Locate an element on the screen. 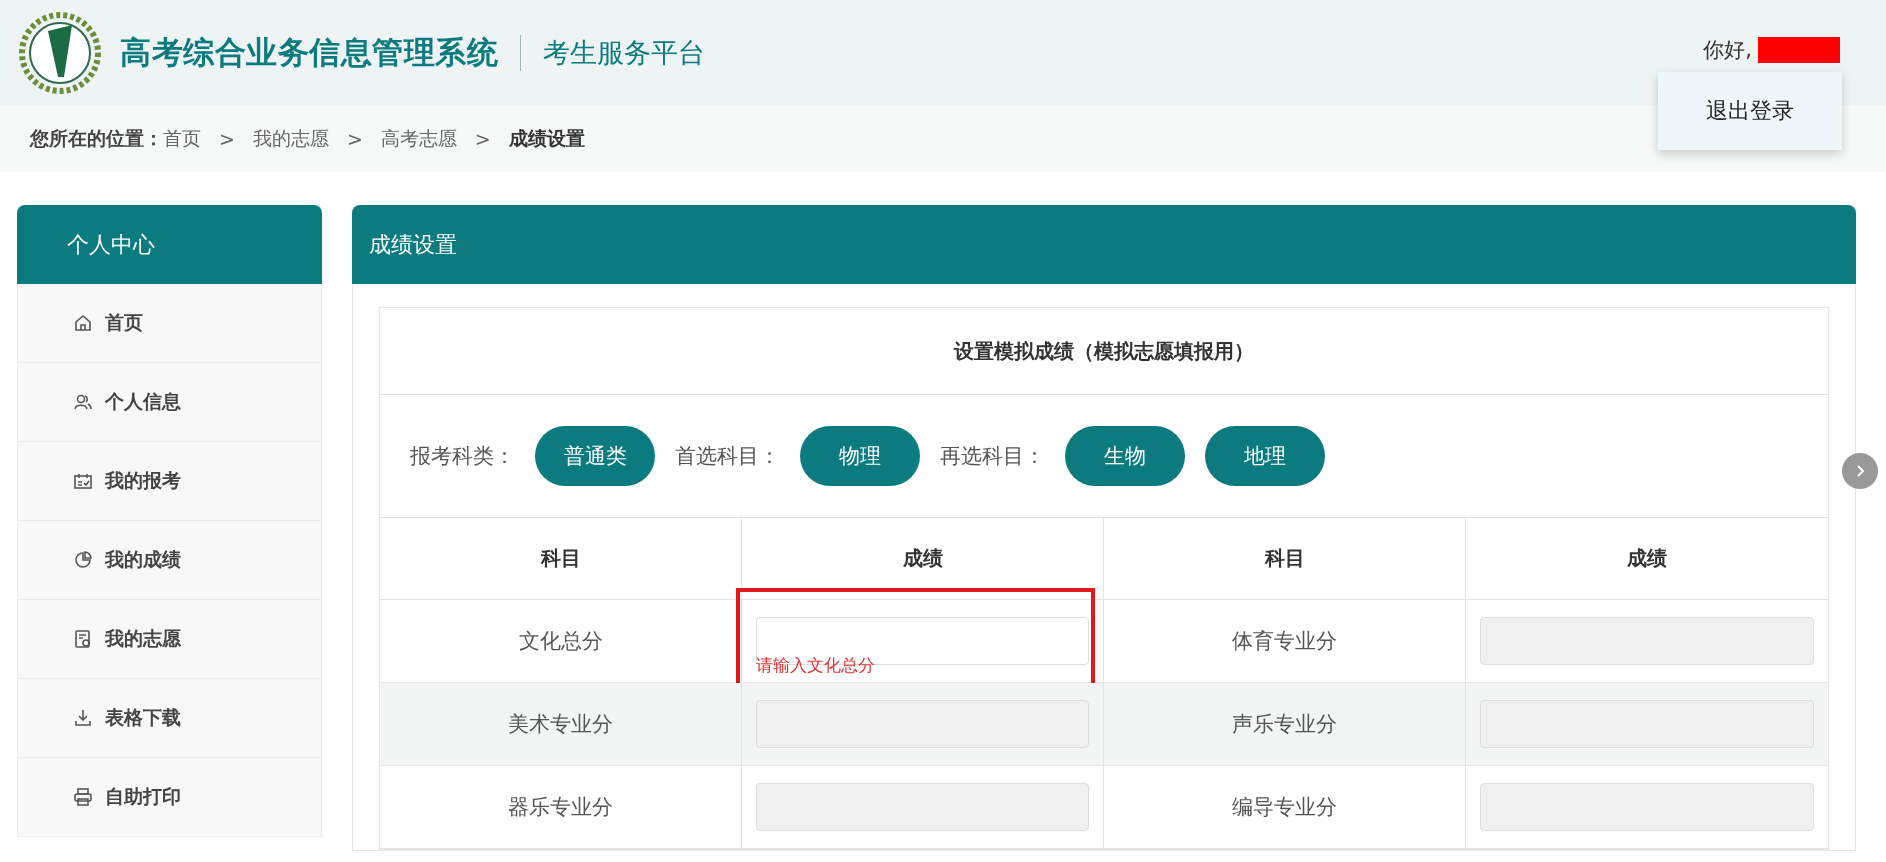  sidebar-item: 我的志愿 is located at coordinates (169, 639).